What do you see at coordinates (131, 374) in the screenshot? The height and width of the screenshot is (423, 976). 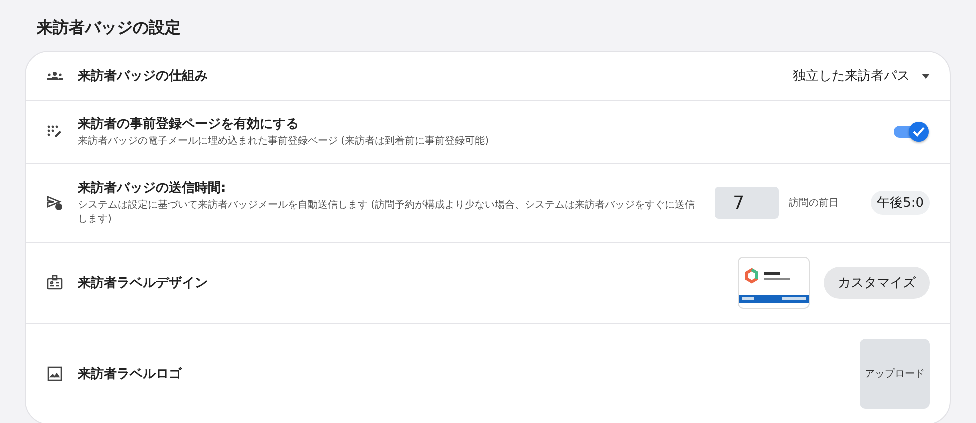 I see `setting-label: 来訪者ラベルロゴ` at bounding box center [131, 374].